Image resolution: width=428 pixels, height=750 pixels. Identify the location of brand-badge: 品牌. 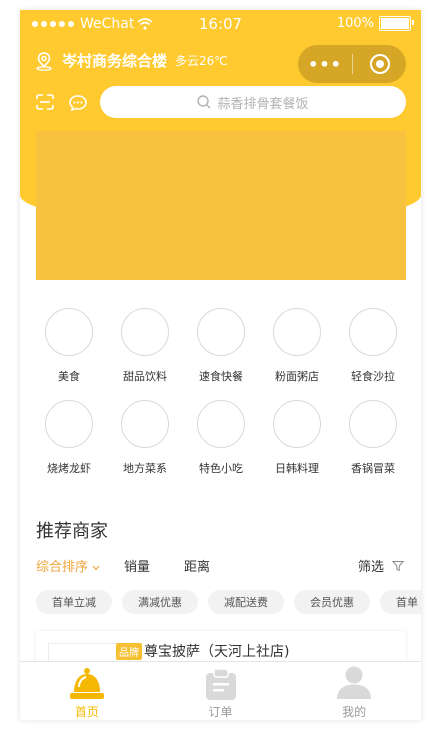
(129, 651).